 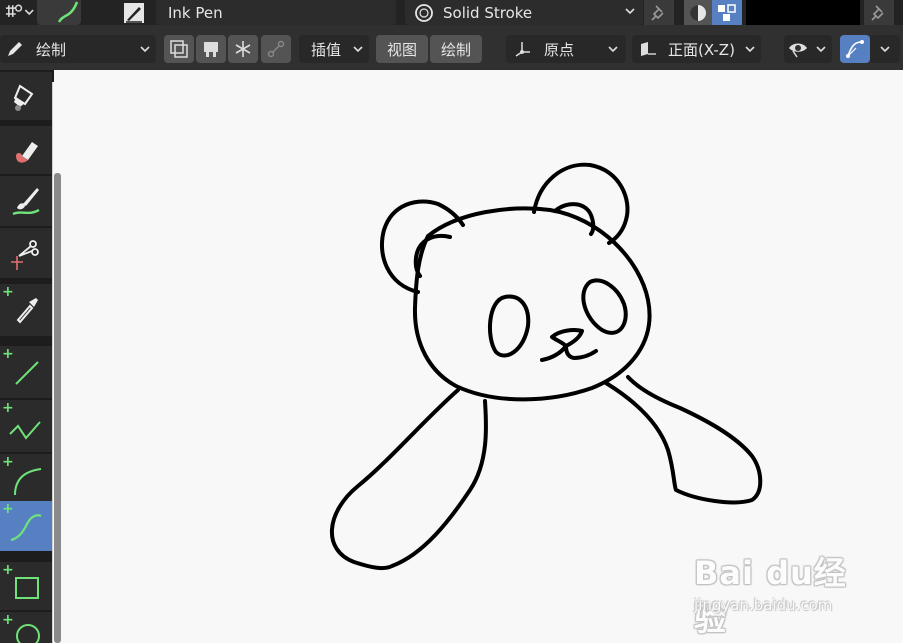 I want to click on layer-copy-icon, so click(x=179, y=49).